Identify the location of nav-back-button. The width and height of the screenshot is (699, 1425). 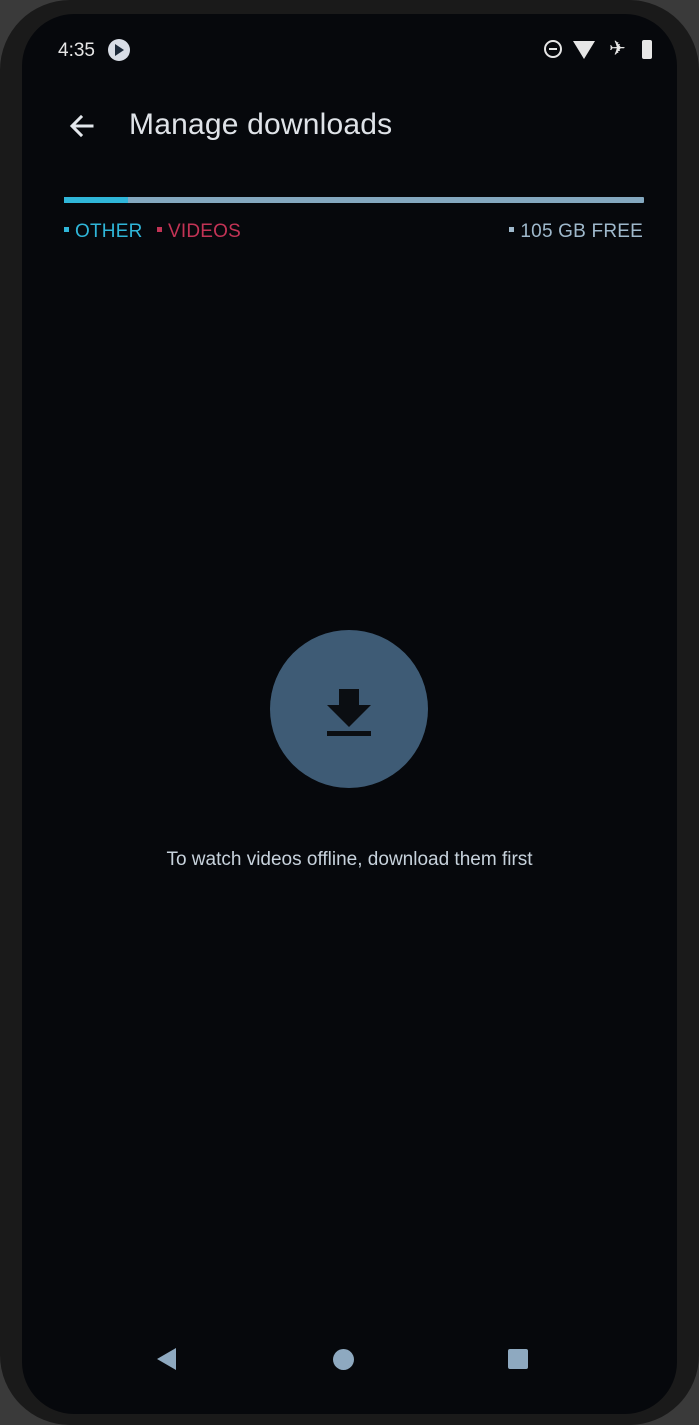
(166, 1359).